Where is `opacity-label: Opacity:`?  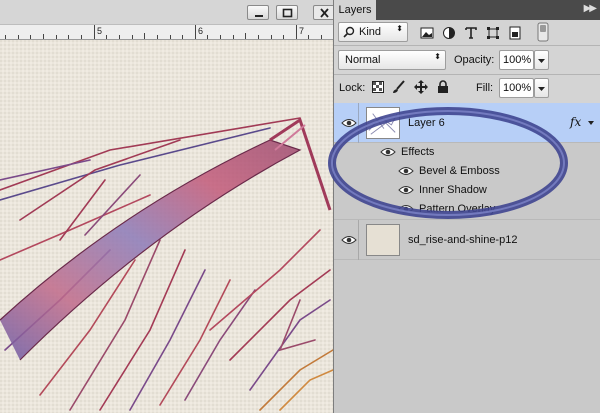 opacity-label: Opacity: is located at coordinates (474, 60).